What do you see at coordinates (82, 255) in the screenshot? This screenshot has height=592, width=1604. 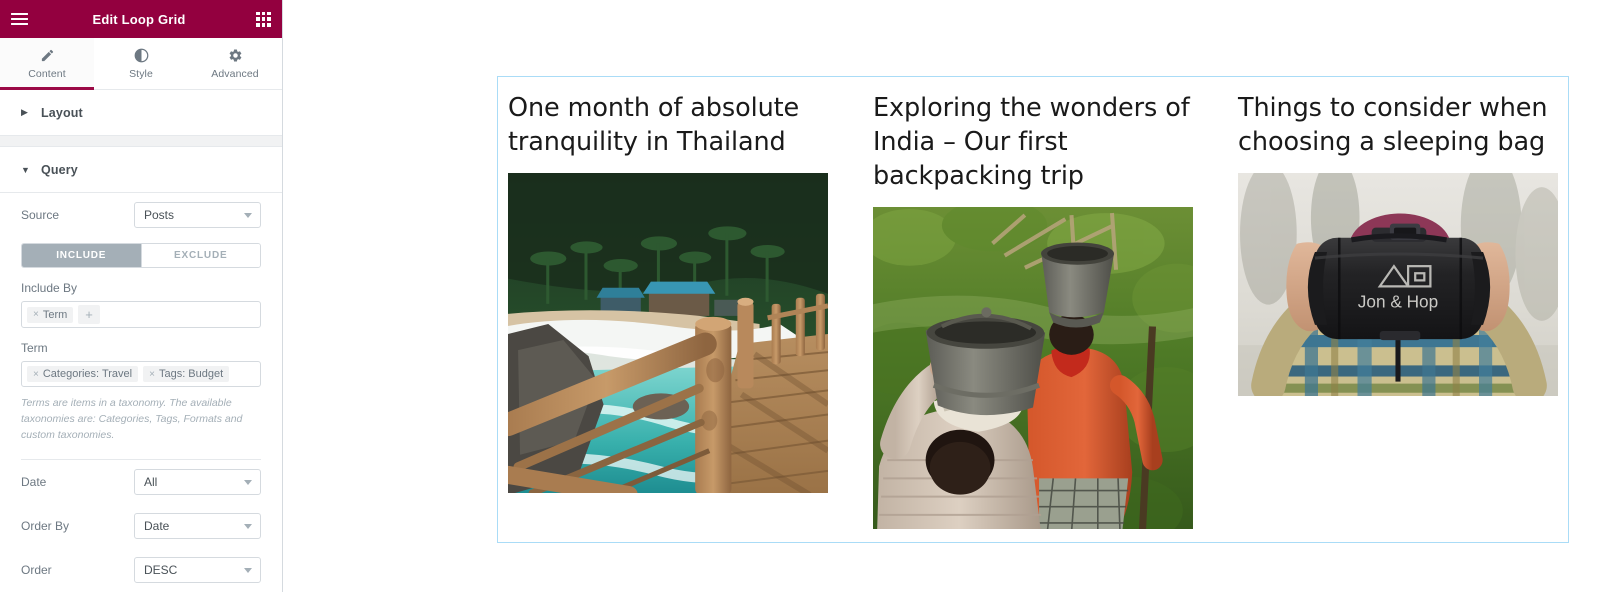 I see `include-tab: INCLUDE` at bounding box center [82, 255].